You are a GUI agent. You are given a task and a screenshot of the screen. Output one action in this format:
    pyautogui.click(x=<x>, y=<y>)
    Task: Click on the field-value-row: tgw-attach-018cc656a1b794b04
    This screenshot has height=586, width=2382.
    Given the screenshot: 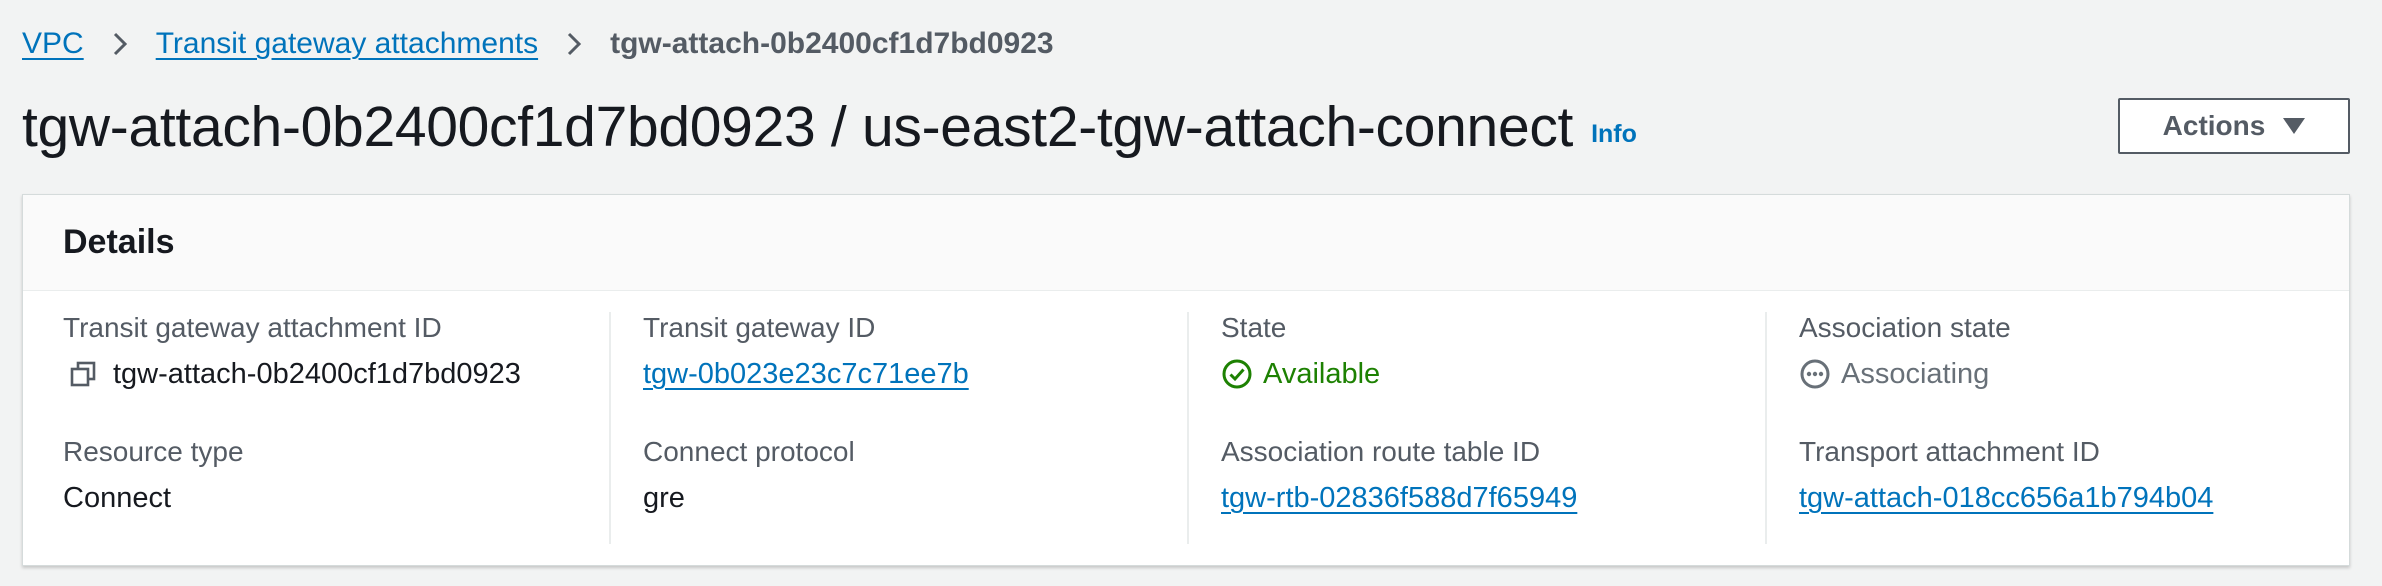 What is the action you would take?
    pyautogui.click(x=2006, y=498)
    